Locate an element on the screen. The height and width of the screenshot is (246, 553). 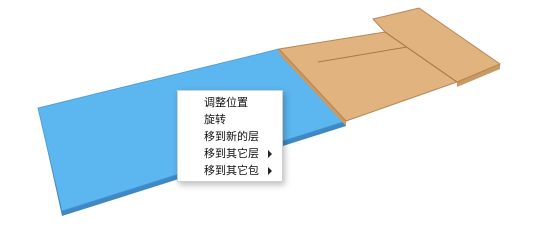
menu-item-label: 移到其它包 is located at coordinates (231, 170).